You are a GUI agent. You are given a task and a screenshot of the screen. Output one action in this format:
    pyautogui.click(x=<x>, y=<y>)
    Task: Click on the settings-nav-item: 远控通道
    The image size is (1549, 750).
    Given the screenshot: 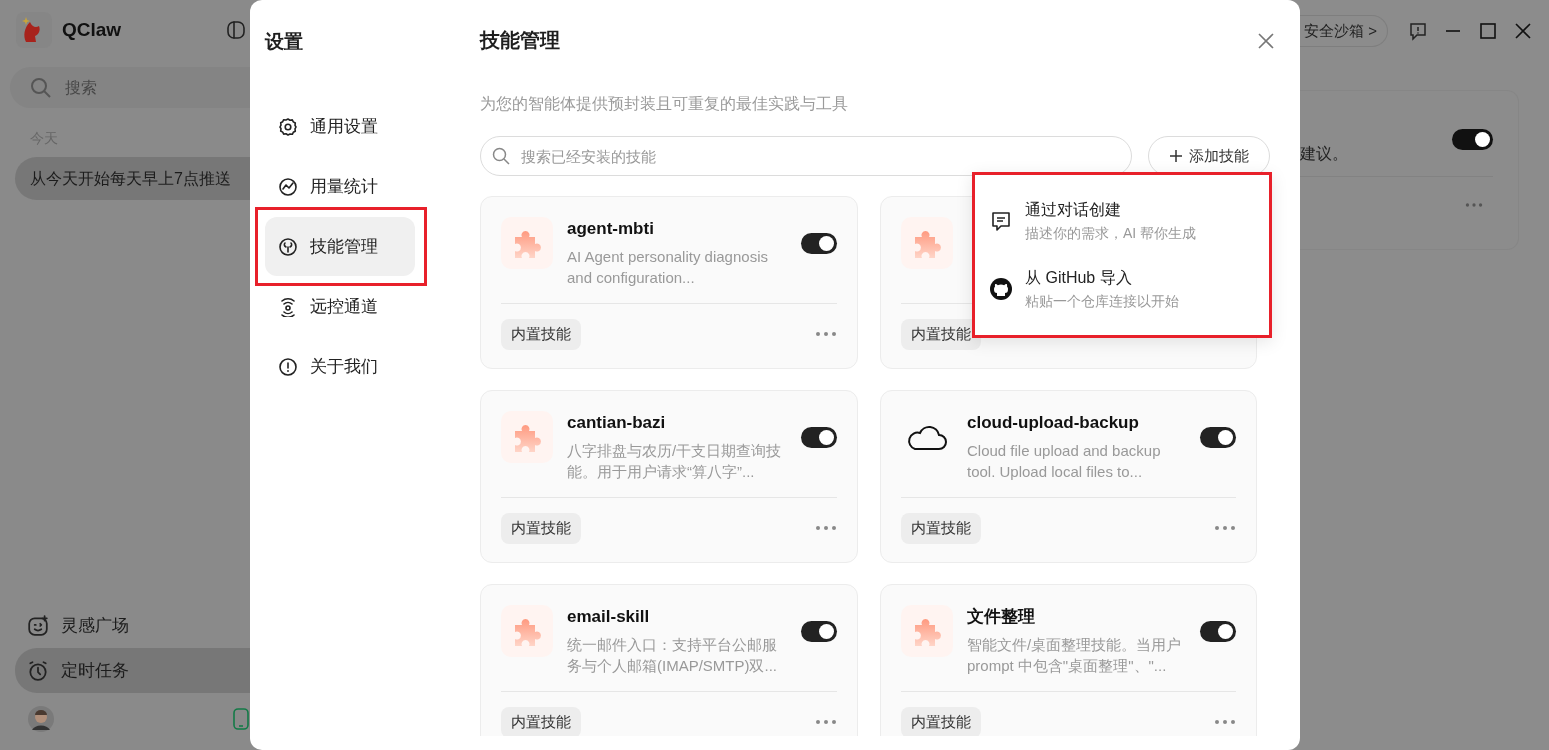 What is the action you would take?
    pyautogui.click(x=340, y=306)
    